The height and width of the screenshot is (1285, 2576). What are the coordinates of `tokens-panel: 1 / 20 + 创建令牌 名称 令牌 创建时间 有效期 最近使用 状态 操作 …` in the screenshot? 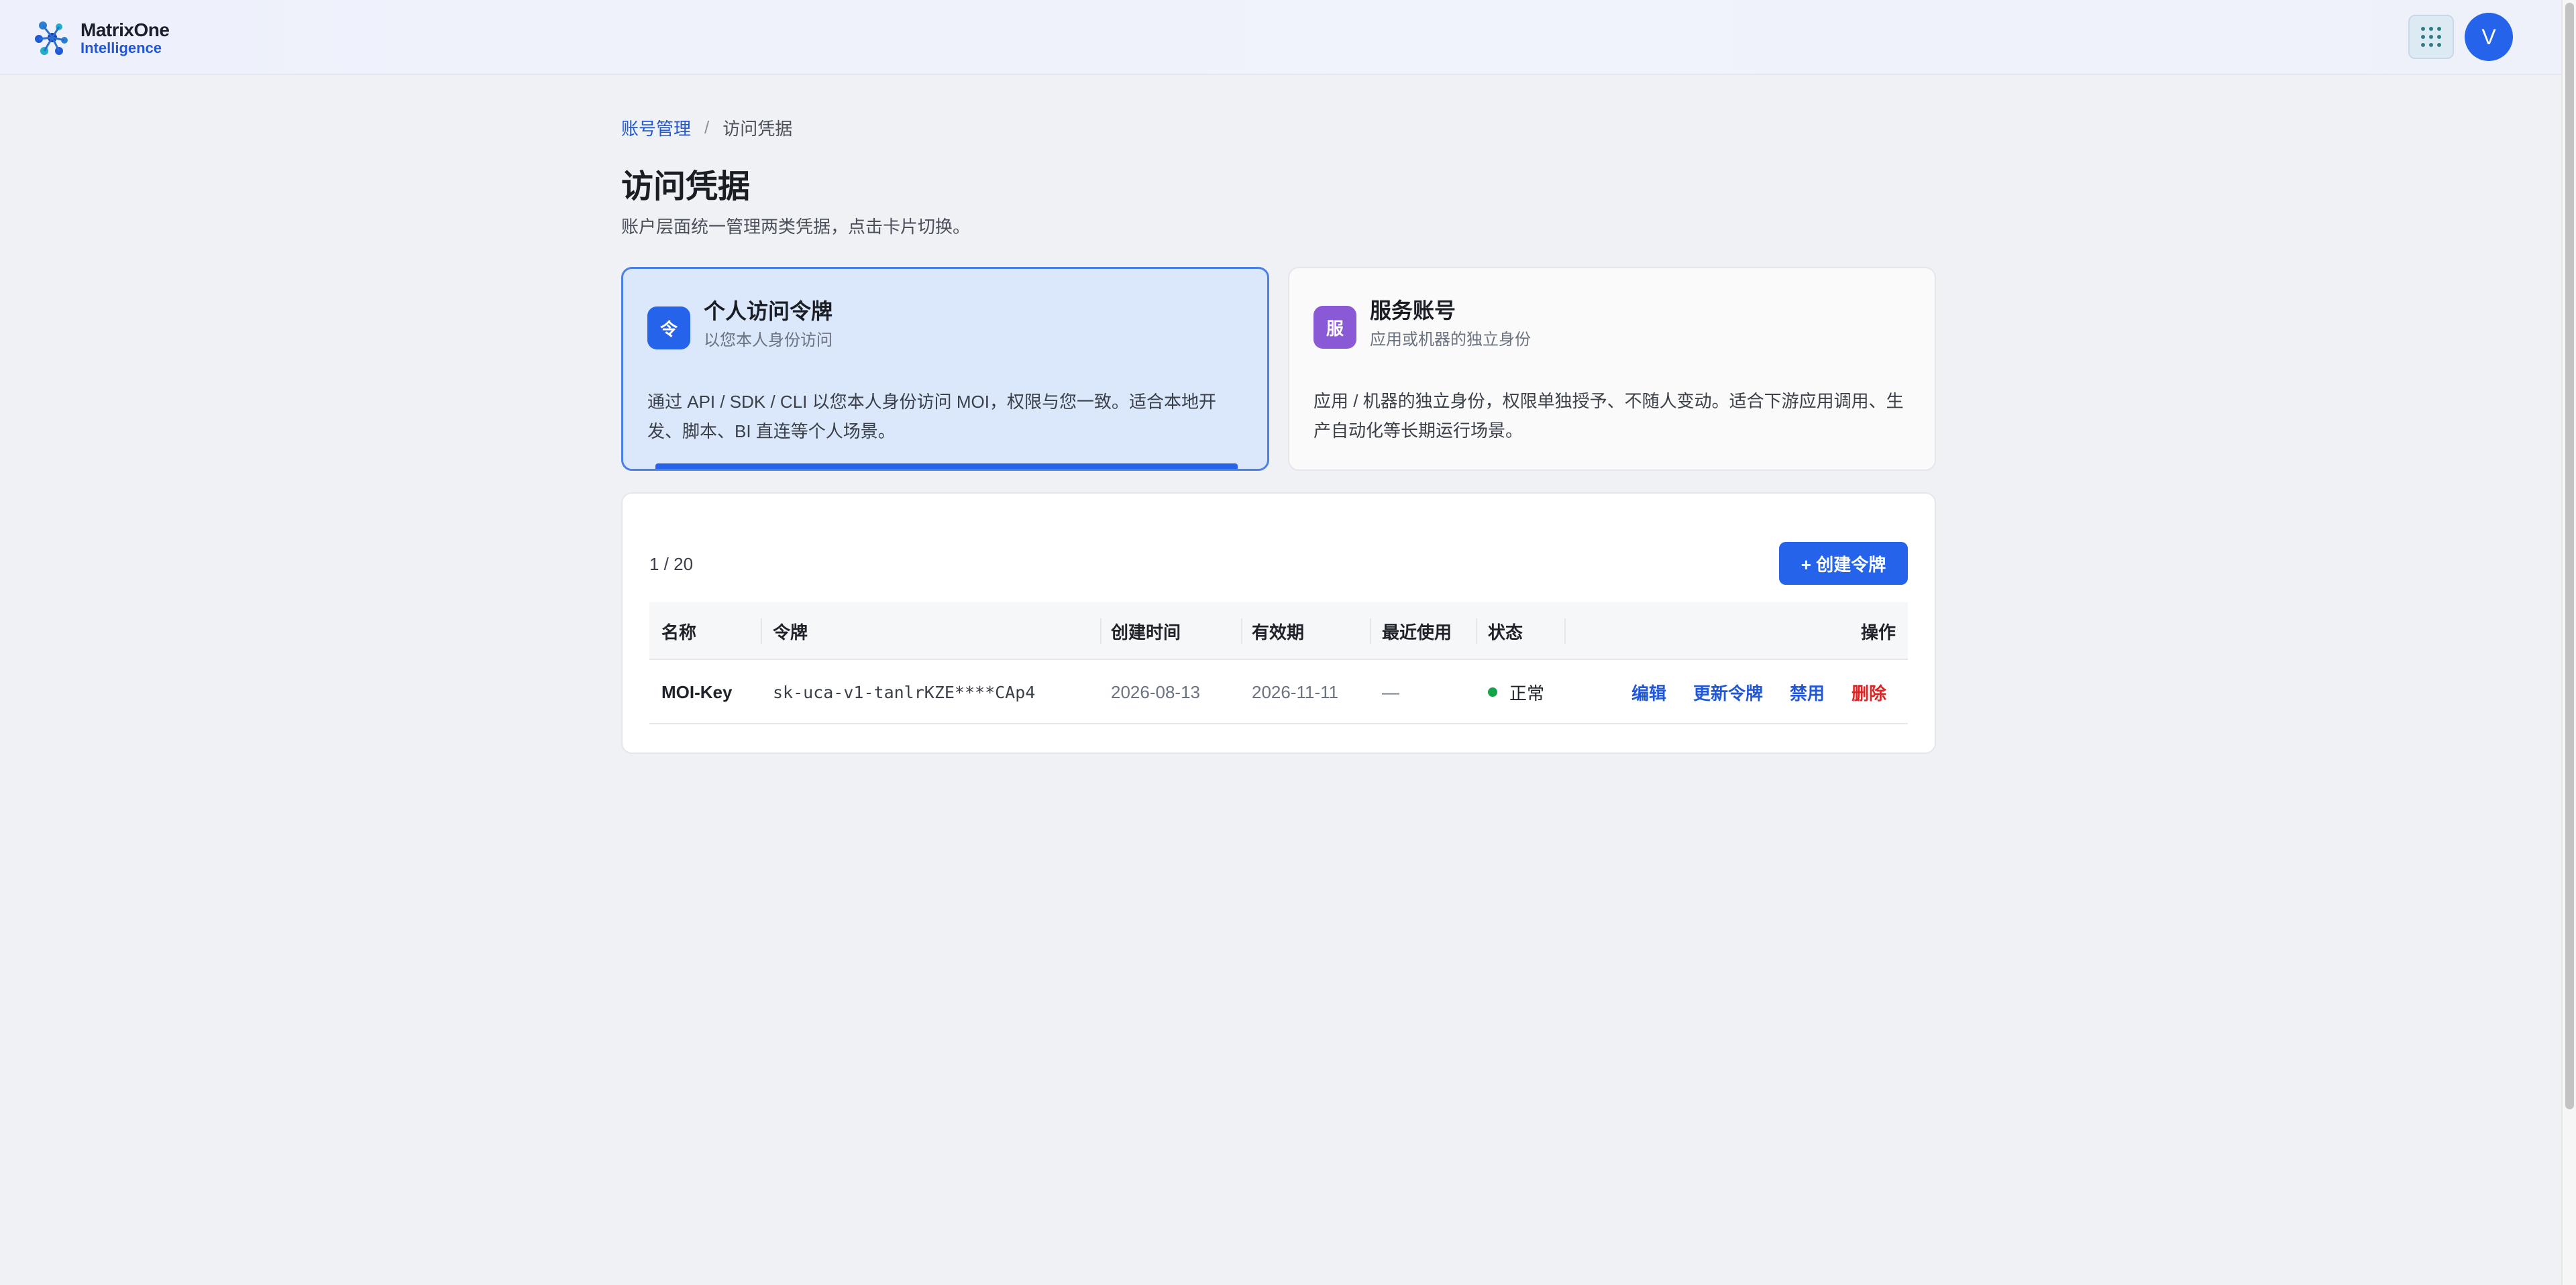 It's located at (1278, 623).